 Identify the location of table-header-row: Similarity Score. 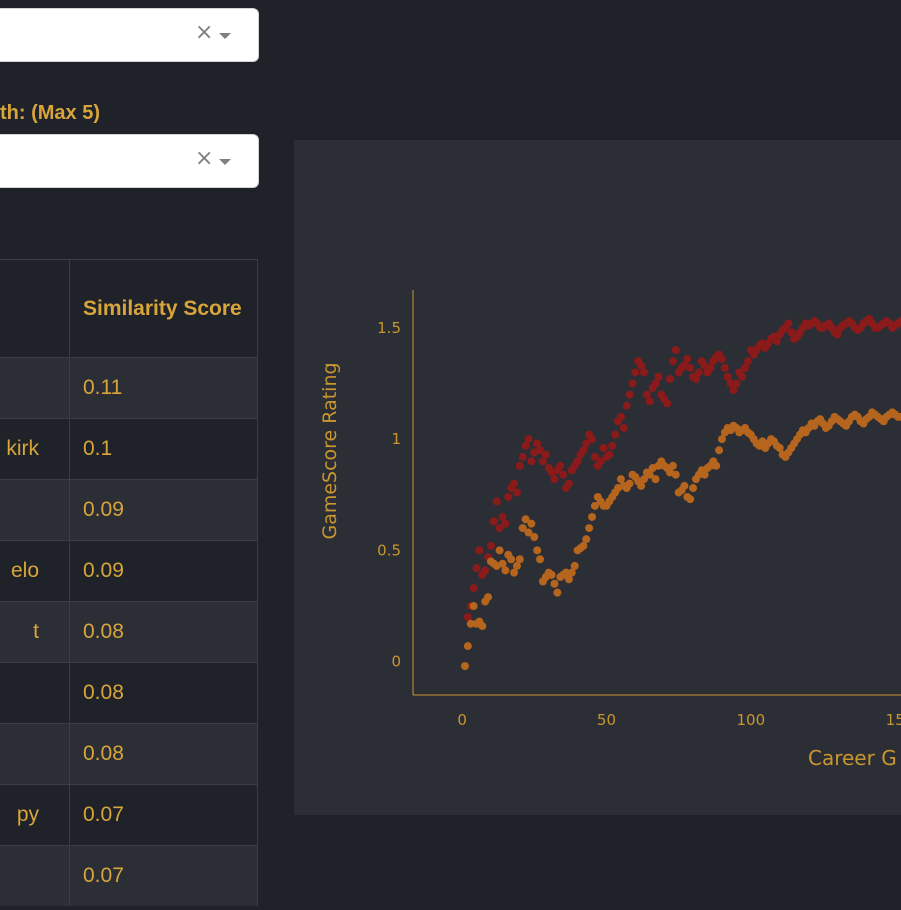
(129, 308).